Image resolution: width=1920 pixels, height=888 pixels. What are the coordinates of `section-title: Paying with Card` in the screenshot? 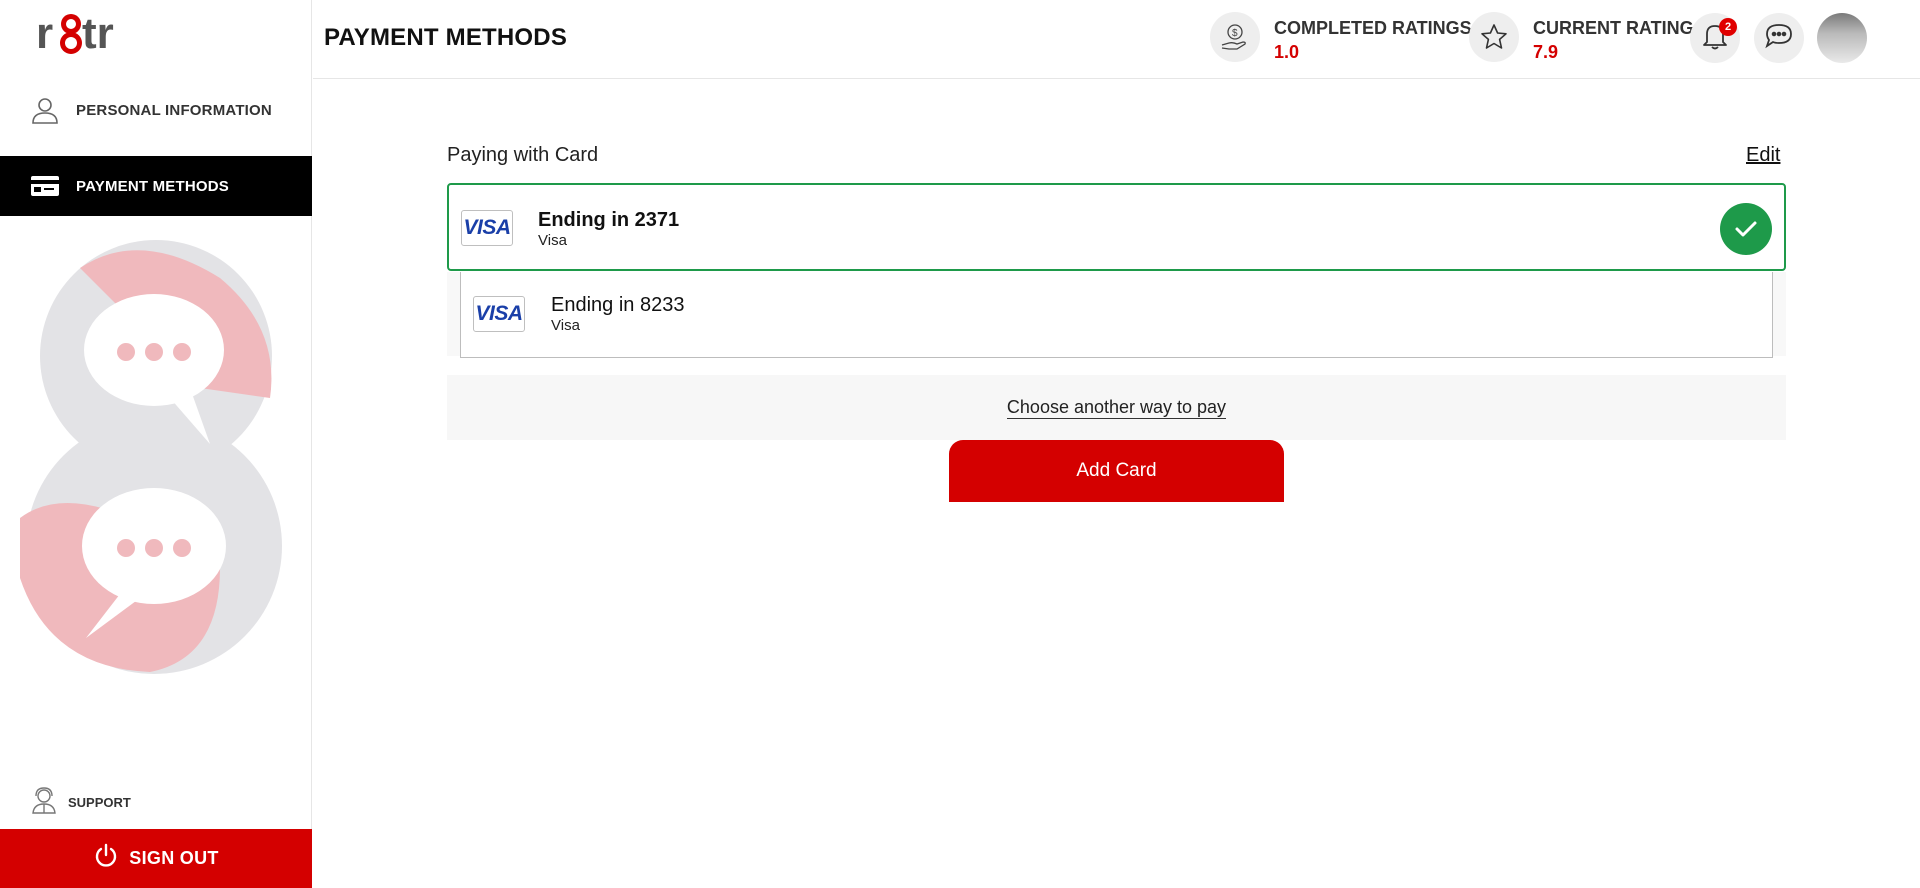 It's located at (523, 155).